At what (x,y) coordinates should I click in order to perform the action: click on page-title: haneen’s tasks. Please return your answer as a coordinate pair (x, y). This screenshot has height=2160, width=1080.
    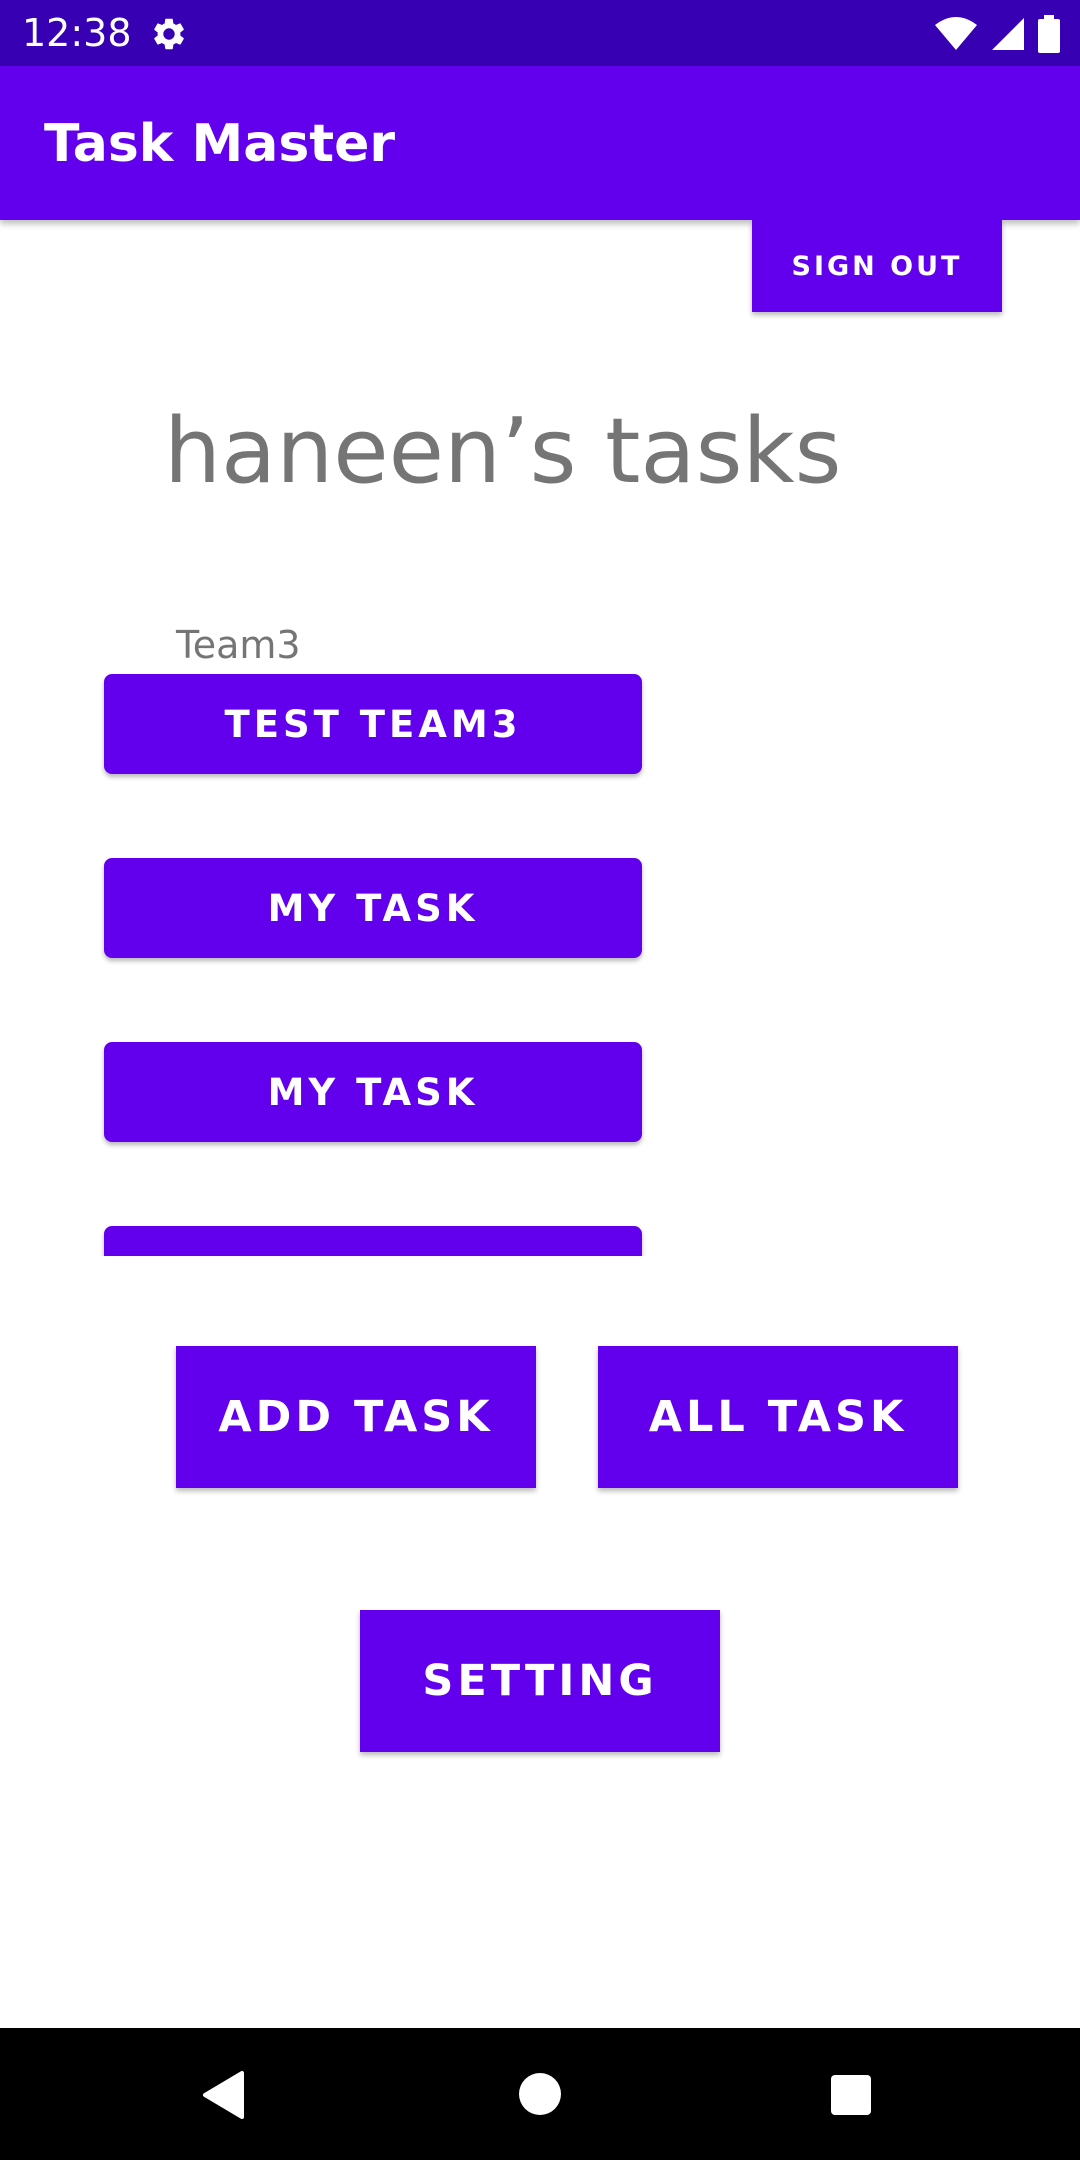
    Looking at the image, I should click on (503, 451).